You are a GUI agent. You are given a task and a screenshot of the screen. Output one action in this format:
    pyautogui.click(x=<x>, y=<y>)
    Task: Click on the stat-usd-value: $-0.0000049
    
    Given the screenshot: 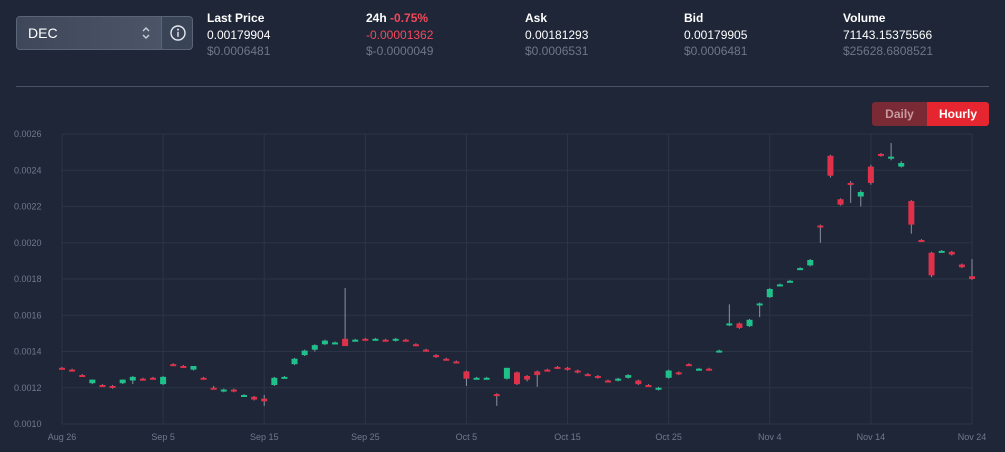 What is the action you would take?
    pyautogui.click(x=400, y=51)
    